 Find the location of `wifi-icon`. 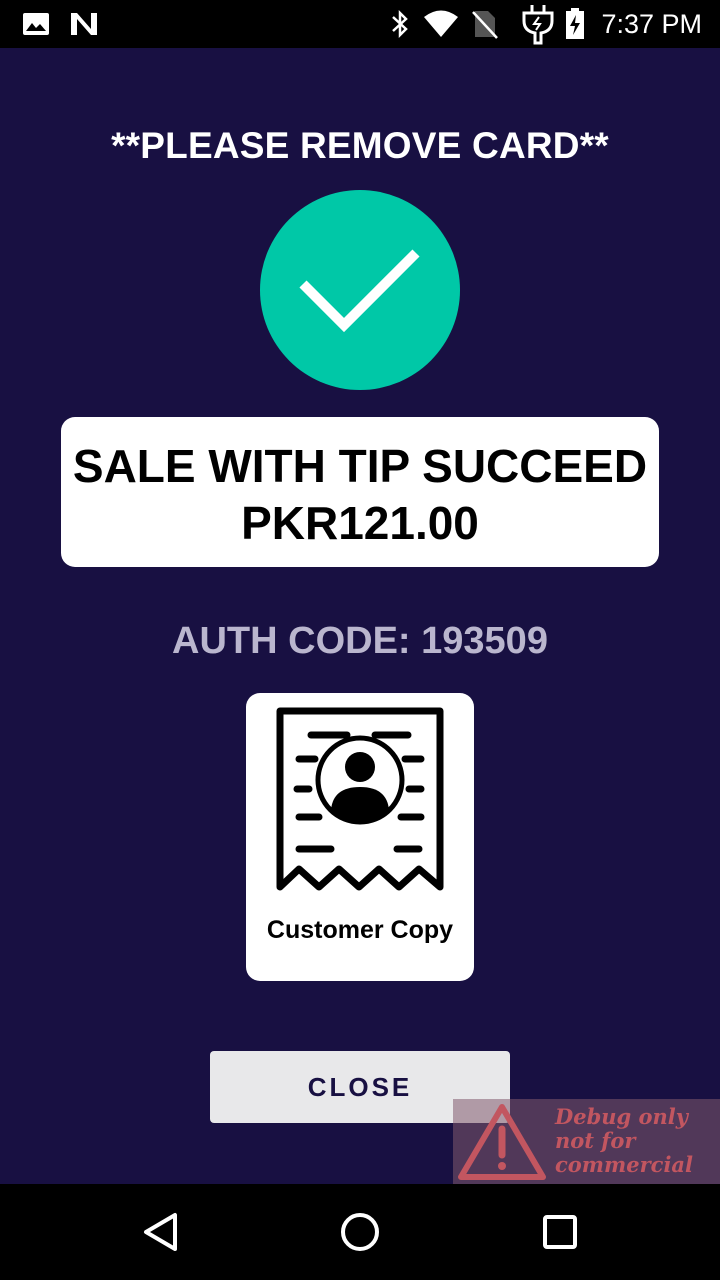

wifi-icon is located at coordinates (441, 24).